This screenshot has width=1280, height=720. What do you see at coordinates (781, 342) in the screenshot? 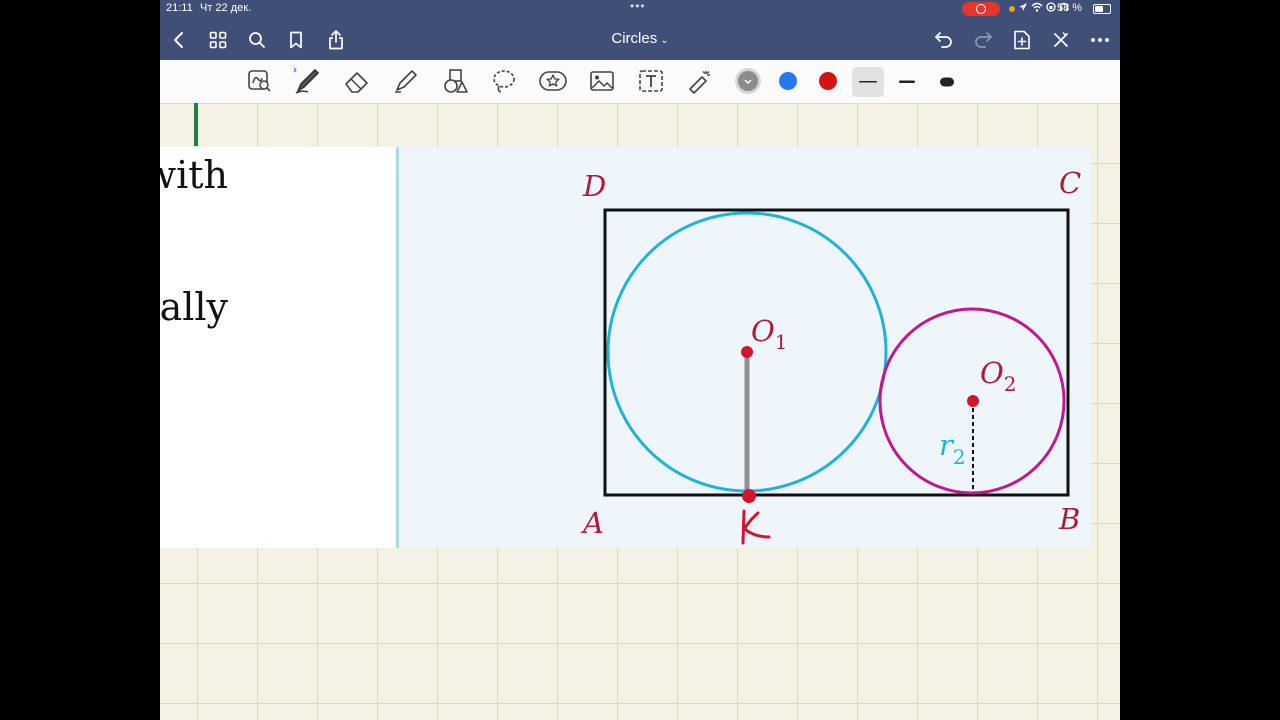
I see `label-O1-sub: 1` at bounding box center [781, 342].